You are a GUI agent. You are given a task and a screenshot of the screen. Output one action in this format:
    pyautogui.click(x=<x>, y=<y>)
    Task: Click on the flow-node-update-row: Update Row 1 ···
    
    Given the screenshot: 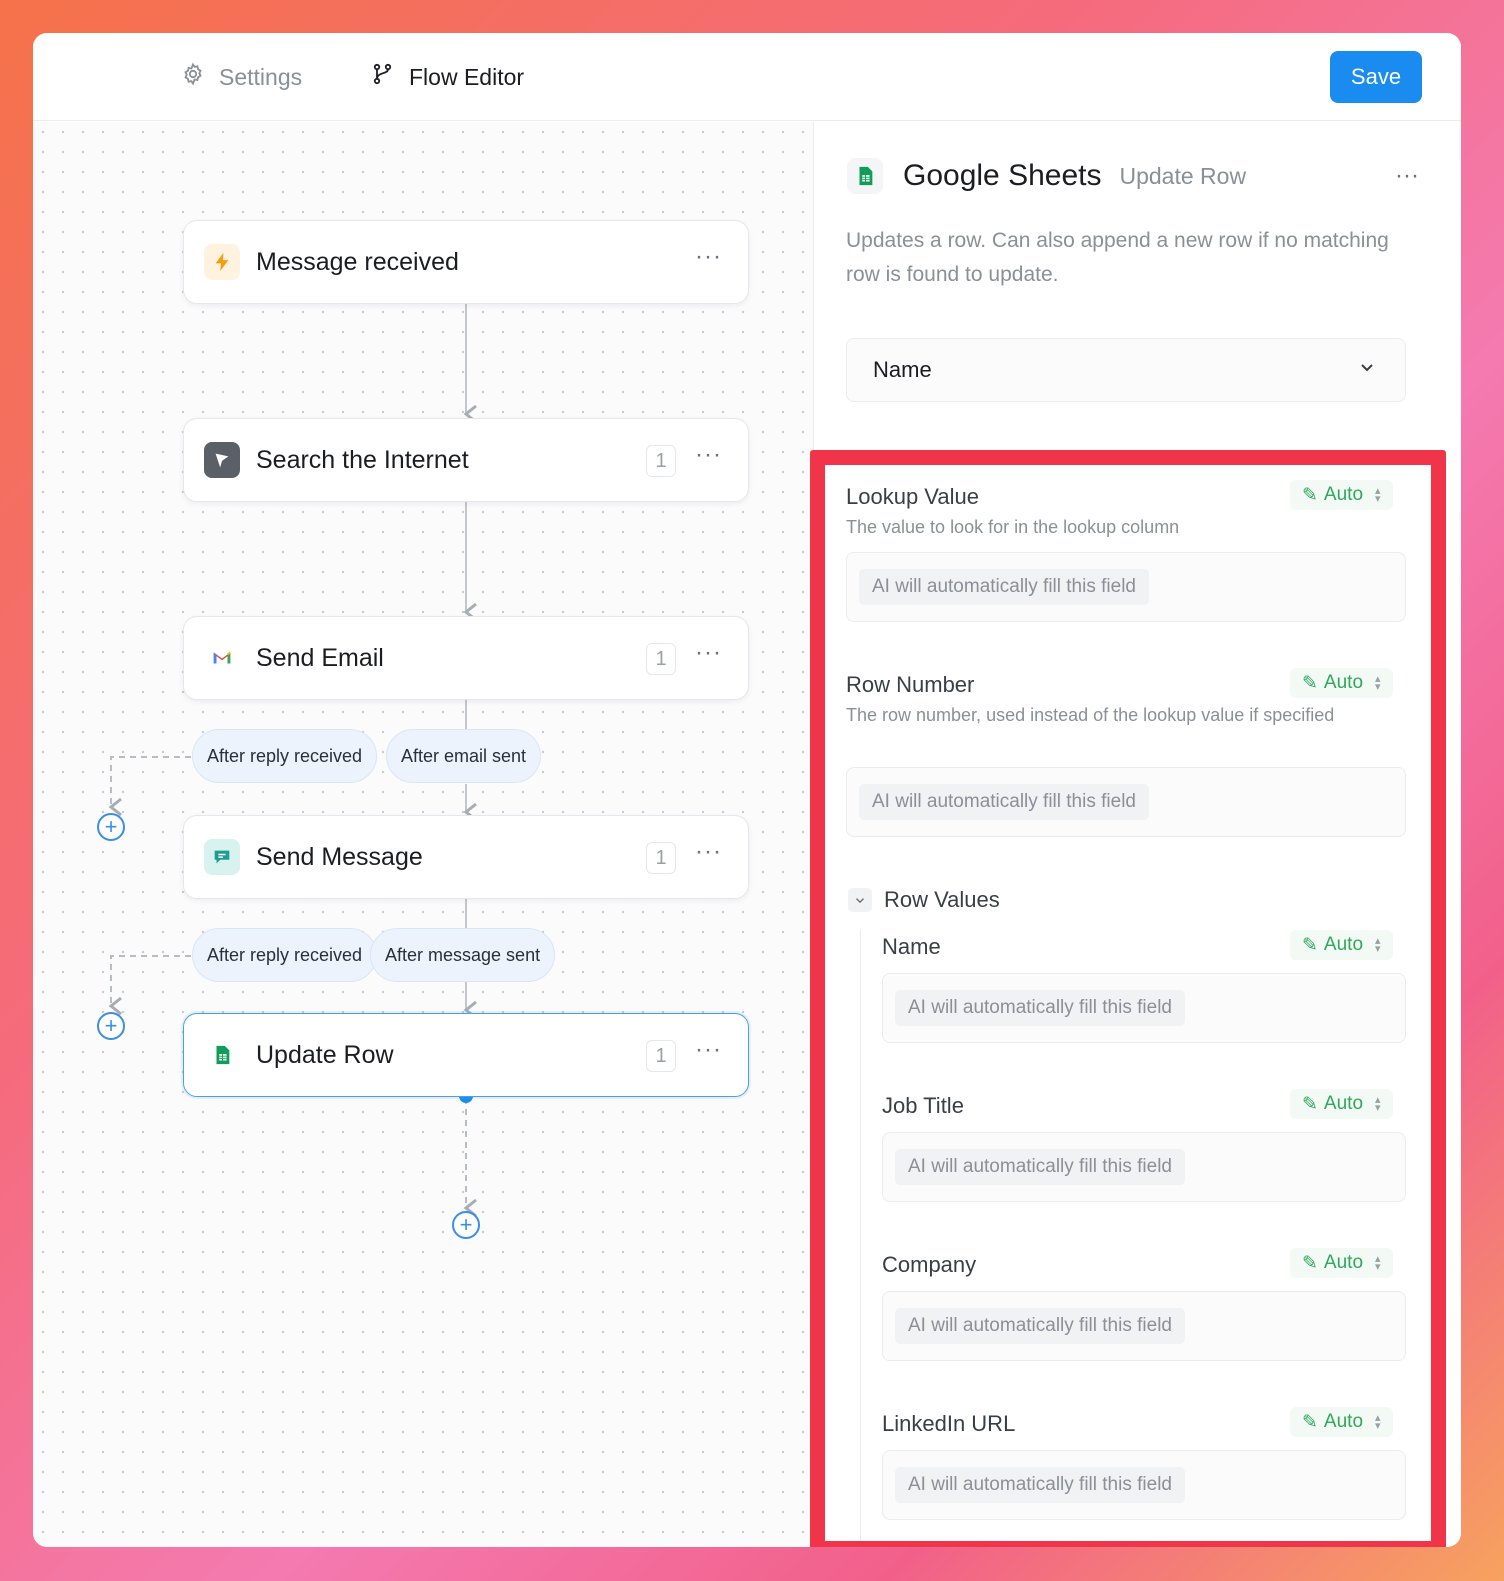 What is the action you would take?
    pyautogui.click(x=466, y=1055)
    